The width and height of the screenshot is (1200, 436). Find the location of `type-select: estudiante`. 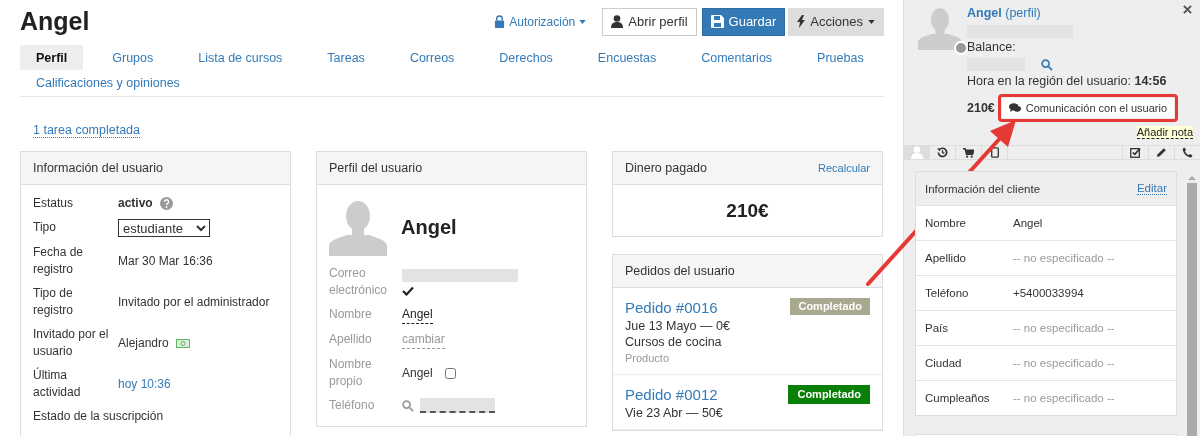

type-select: estudiante is located at coordinates (164, 228).